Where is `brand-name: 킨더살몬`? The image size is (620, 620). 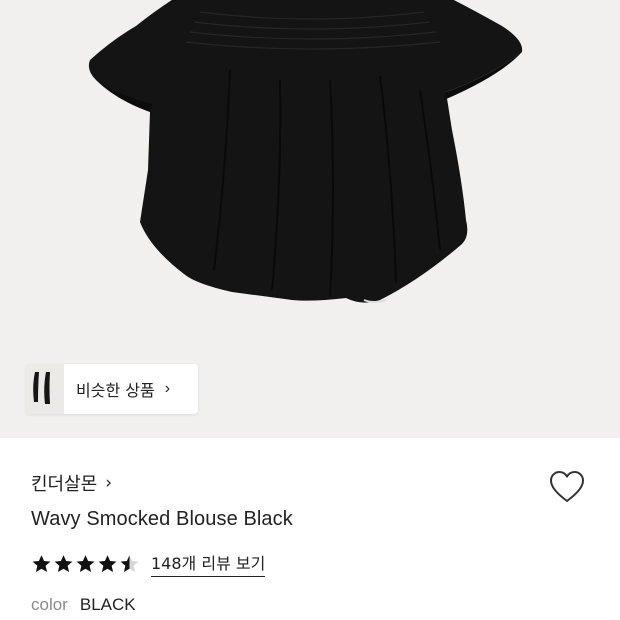 brand-name: 킨더살몬 is located at coordinates (64, 484).